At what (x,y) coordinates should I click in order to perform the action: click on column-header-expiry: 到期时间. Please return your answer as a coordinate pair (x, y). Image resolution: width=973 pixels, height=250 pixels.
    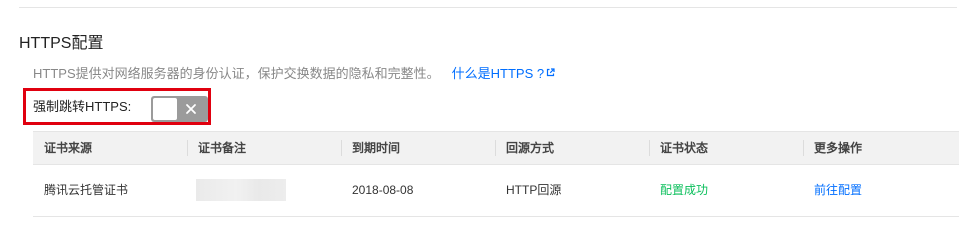
    Looking at the image, I should click on (418, 148).